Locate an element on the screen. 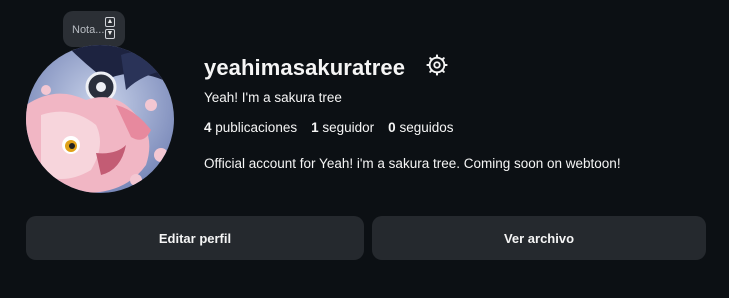 The image size is (729, 298). stat-following: 0 seguidos is located at coordinates (420, 127).